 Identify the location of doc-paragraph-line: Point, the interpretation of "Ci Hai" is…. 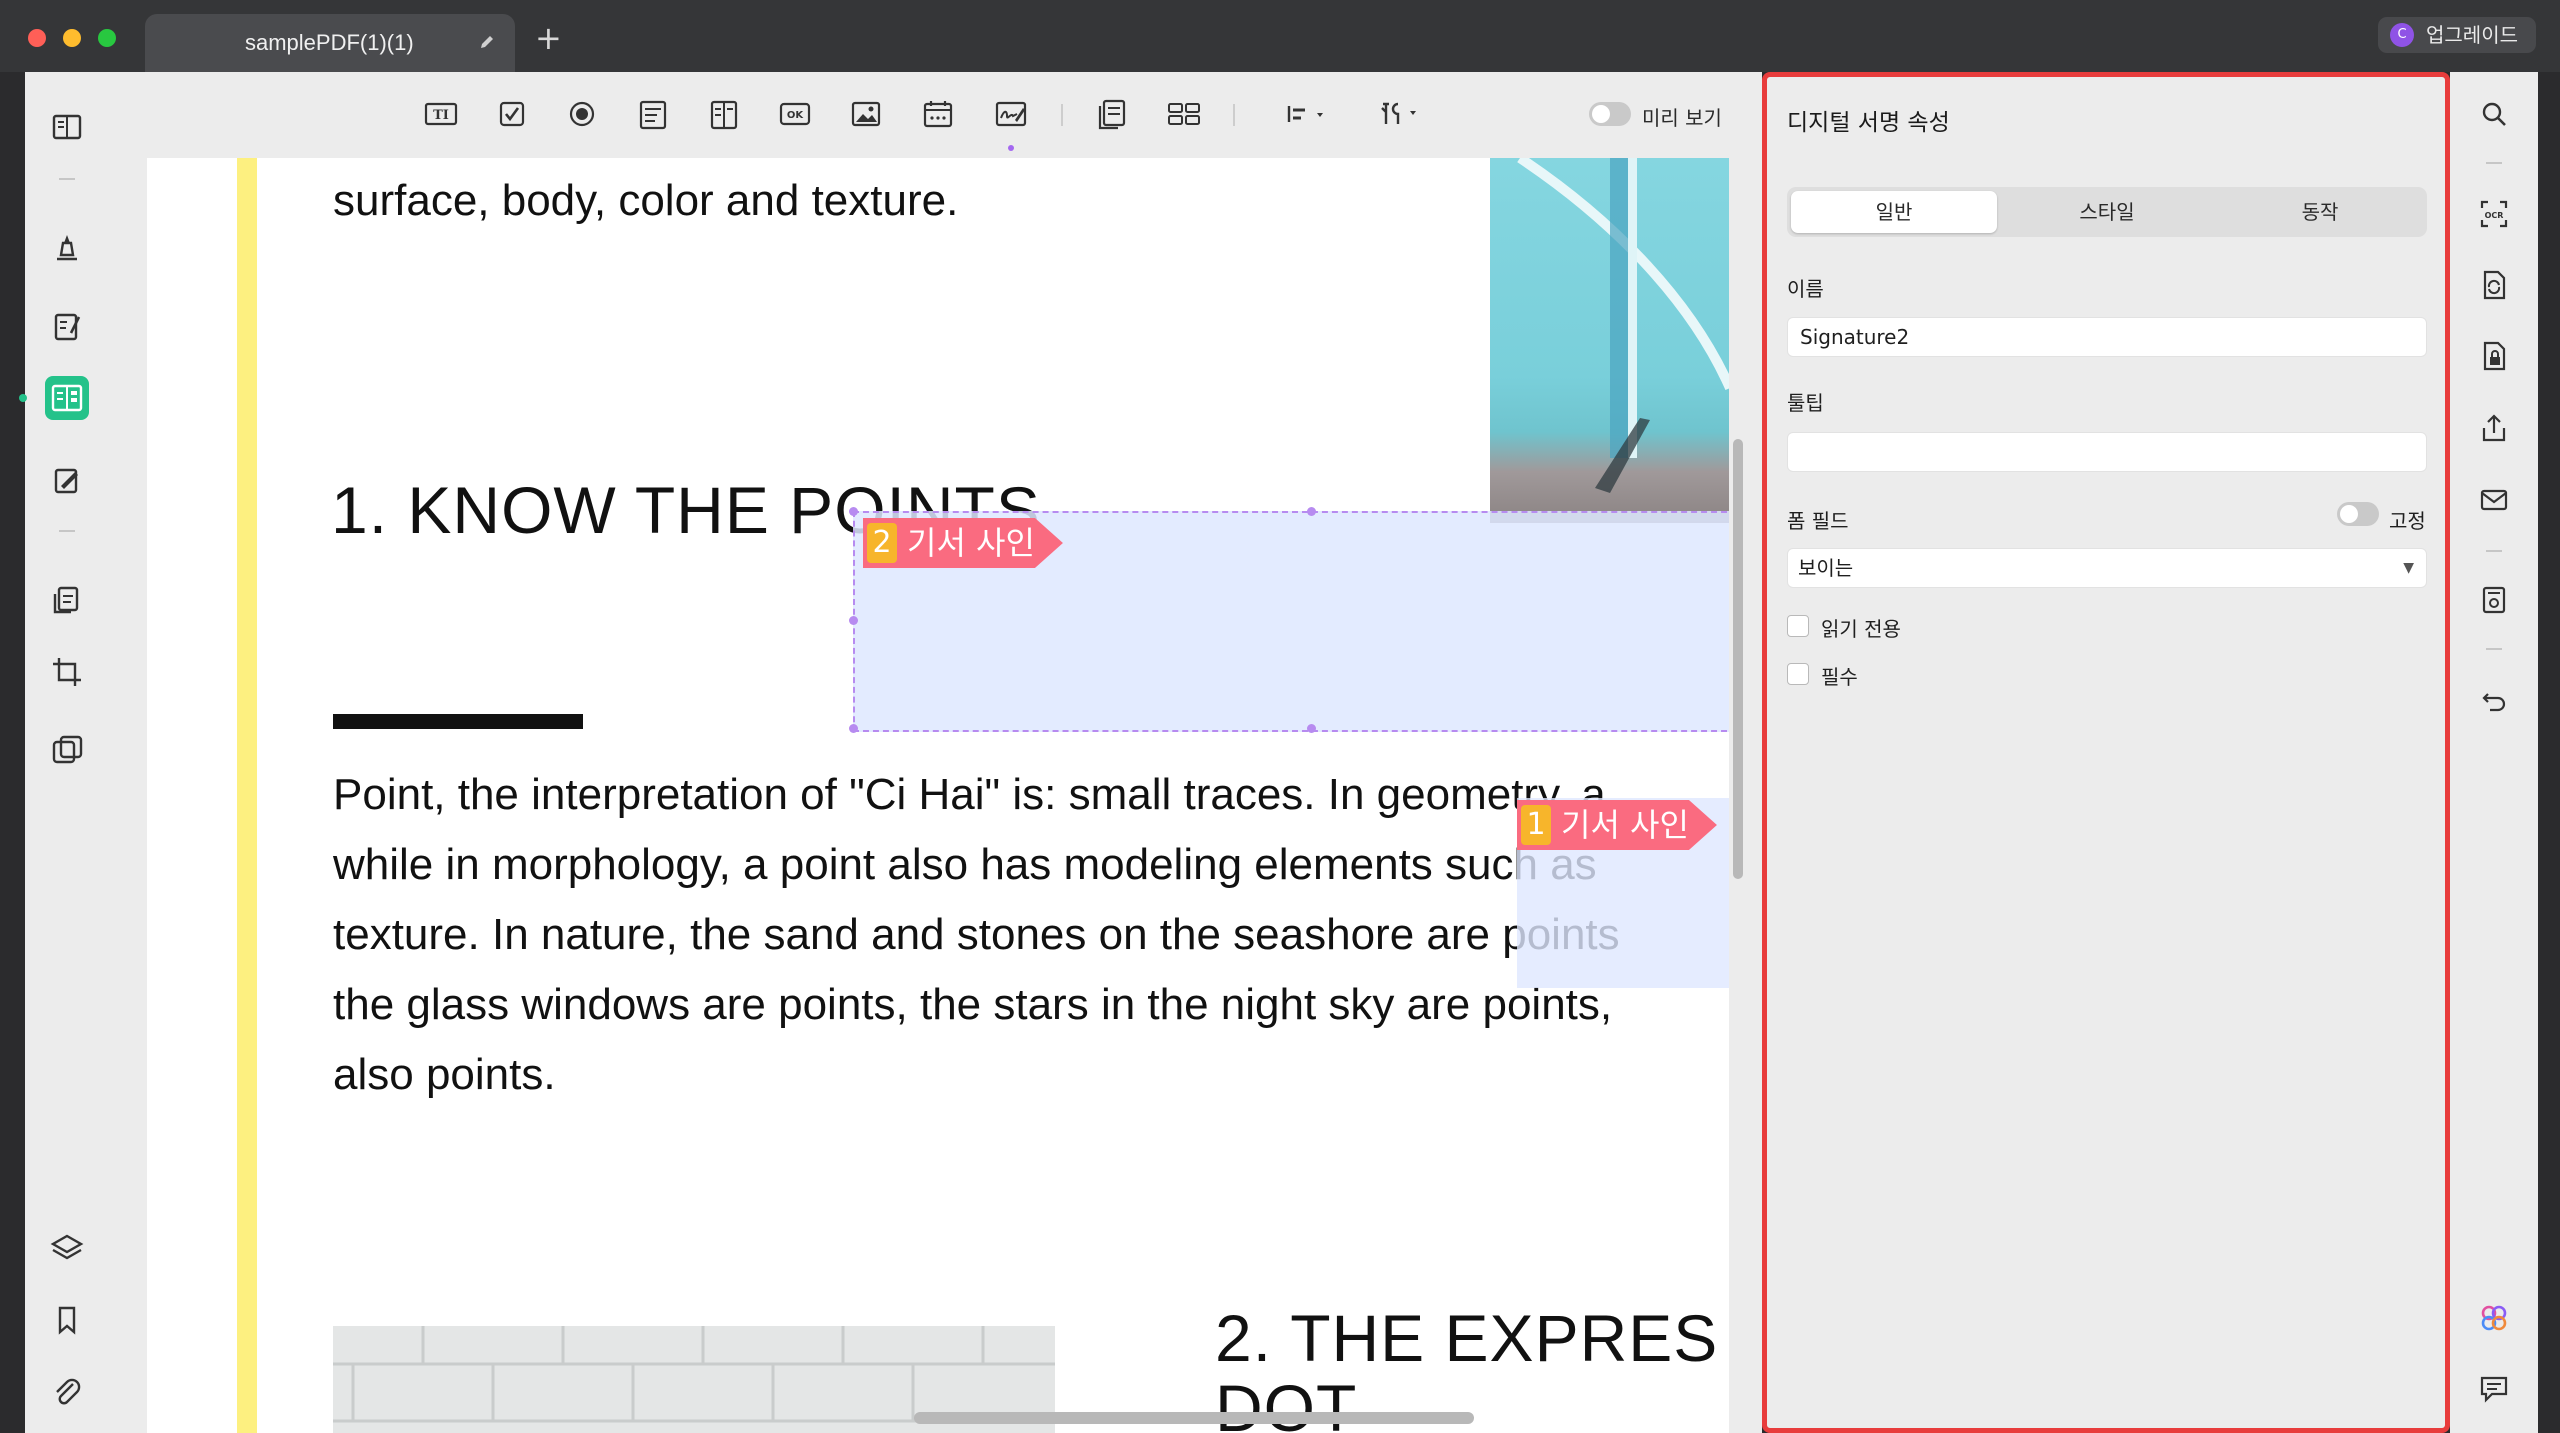
(969, 794).